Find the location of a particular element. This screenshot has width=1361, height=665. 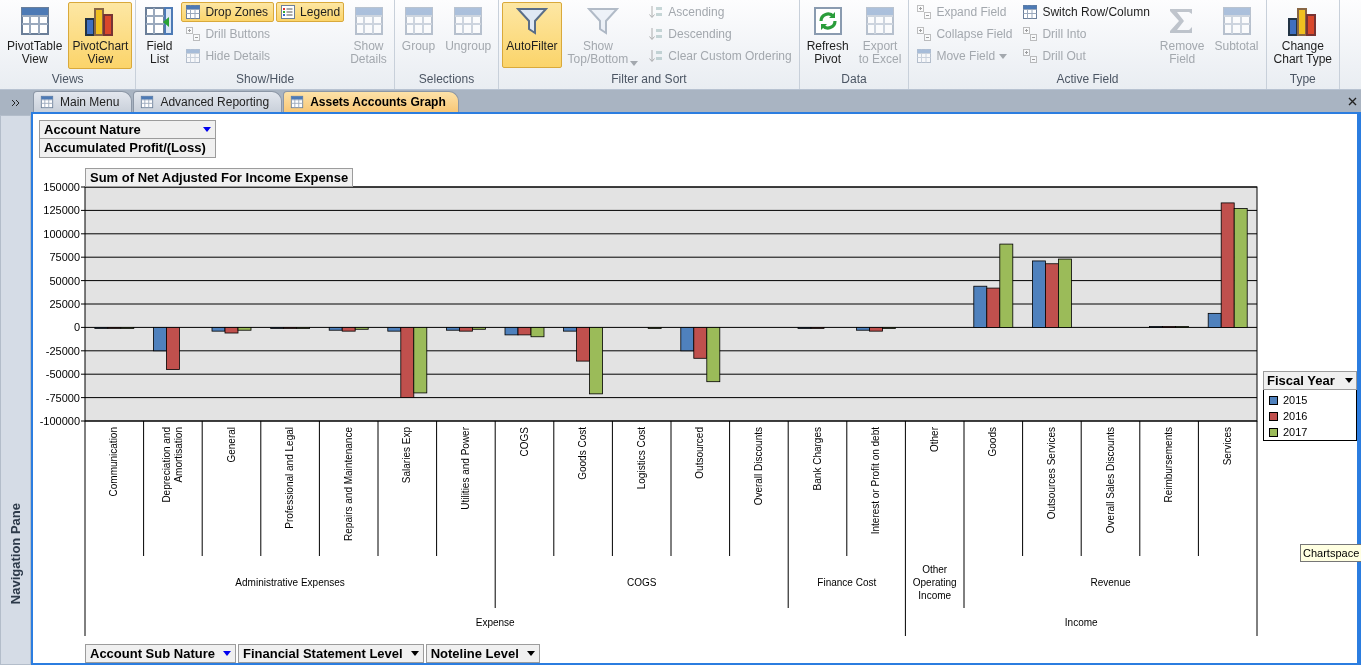

category-label: Overall Sales Discounts is located at coordinates (1110, 480).